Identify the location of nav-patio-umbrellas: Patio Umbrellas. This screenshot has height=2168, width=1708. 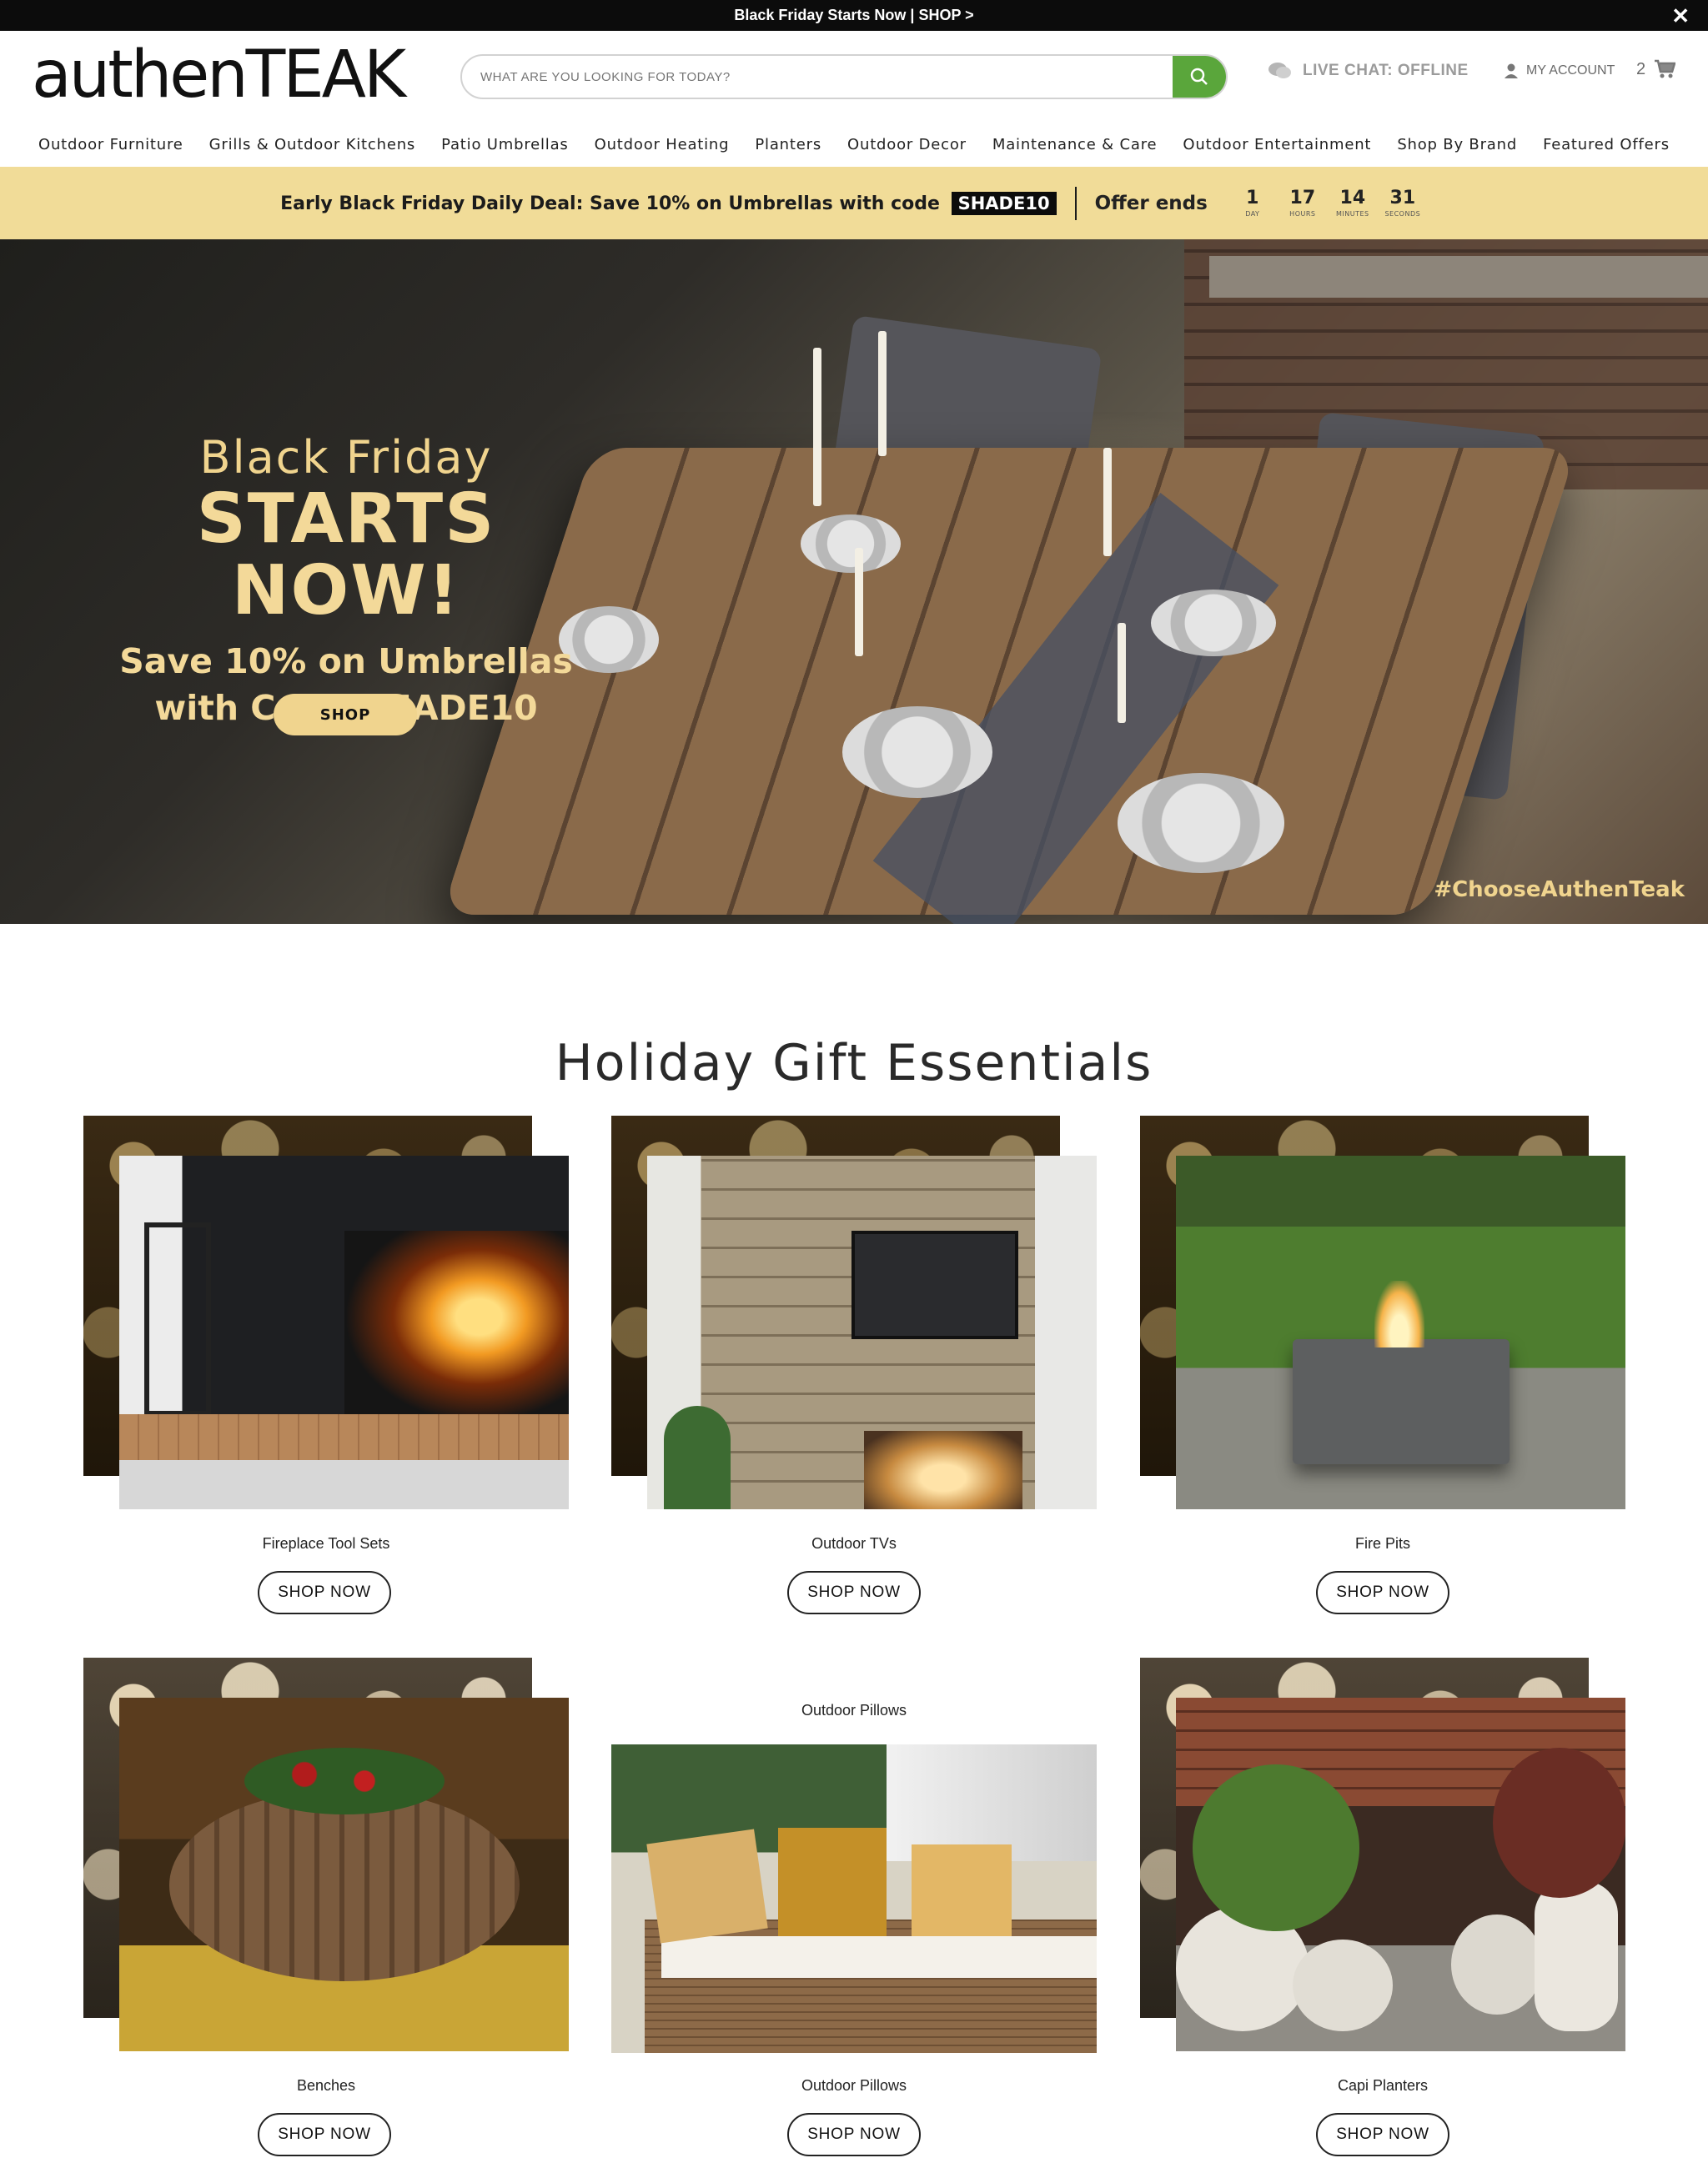
(505, 144).